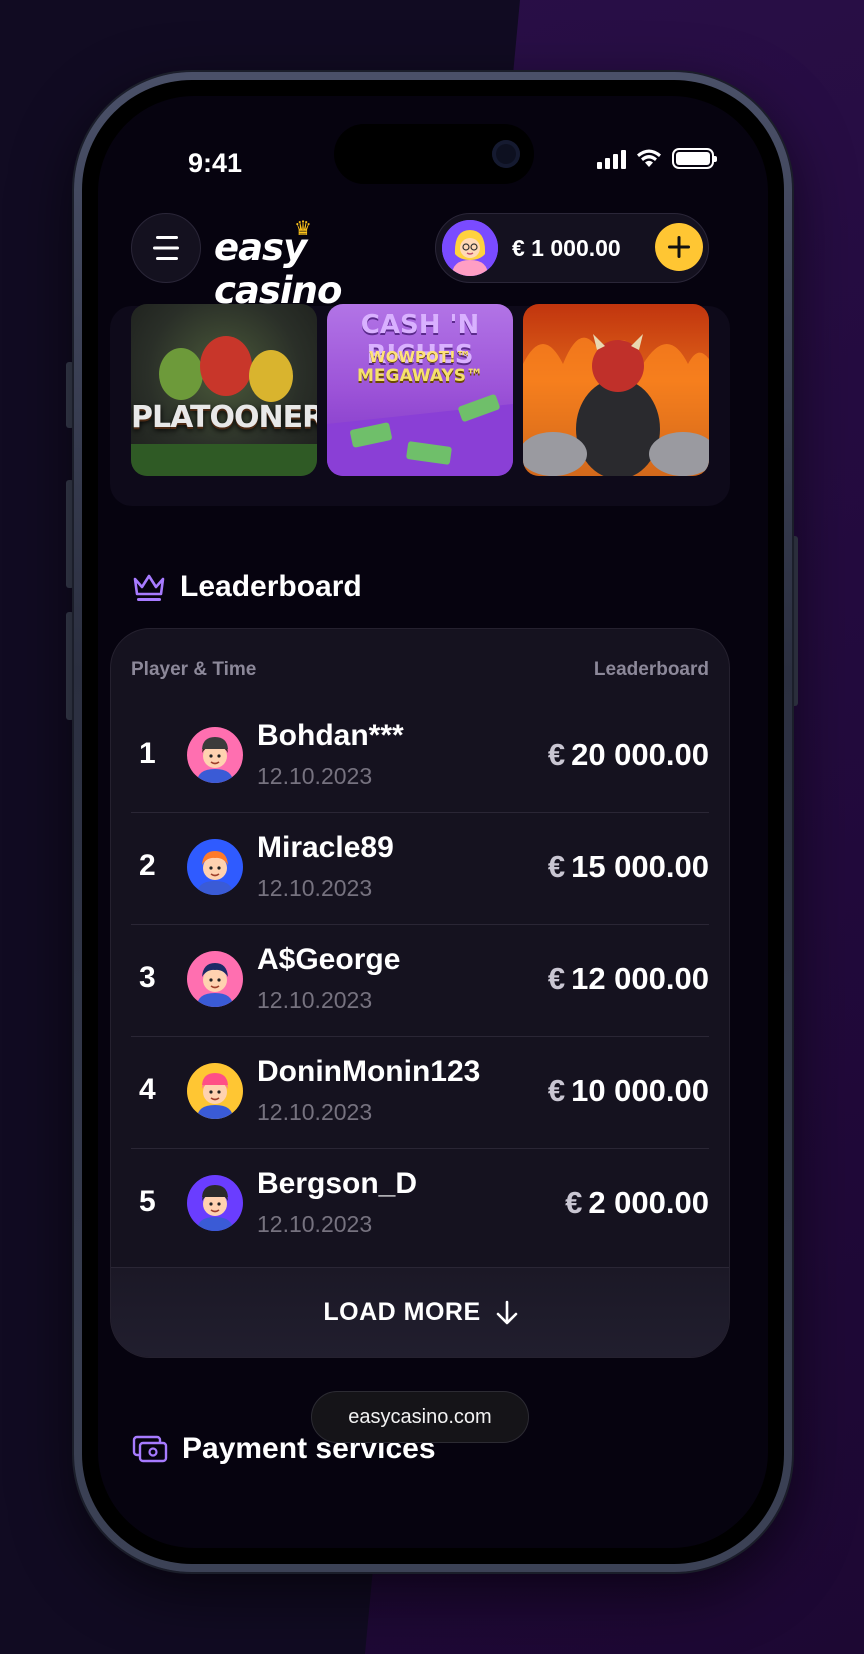 This screenshot has height=1654, width=864. What do you see at coordinates (420, 390) in the screenshot?
I see `game-card-cash-n-riches: CASH 'N RICHES WOWPOT!™ MEGAWAYS™` at bounding box center [420, 390].